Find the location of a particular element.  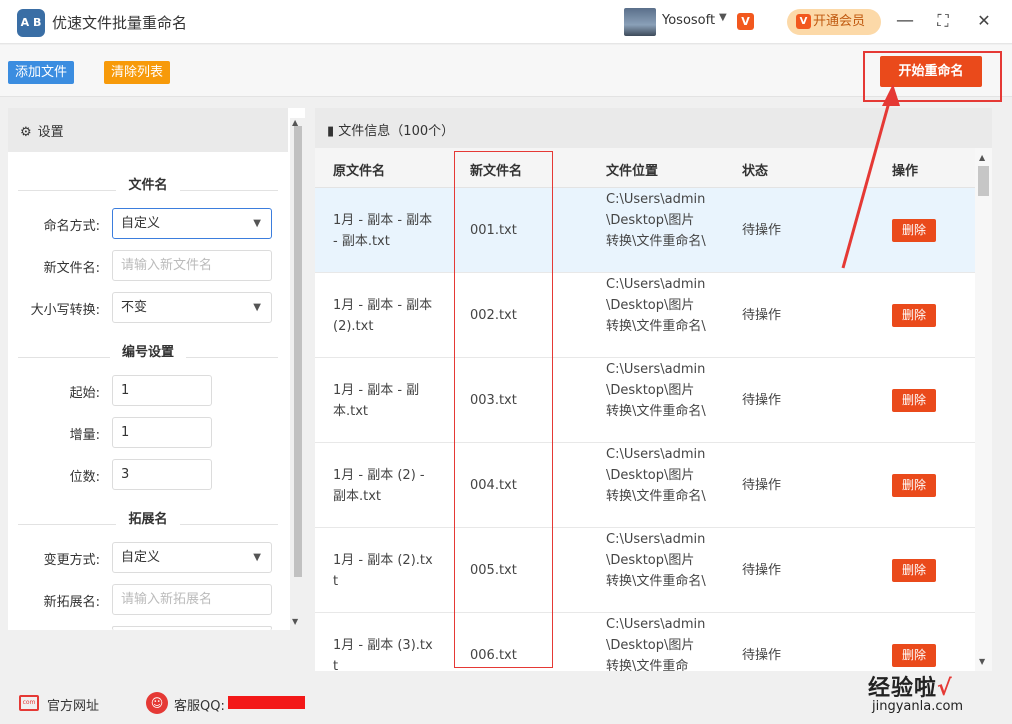

section-title-filename: 文件名 is located at coordinates (148, 183).